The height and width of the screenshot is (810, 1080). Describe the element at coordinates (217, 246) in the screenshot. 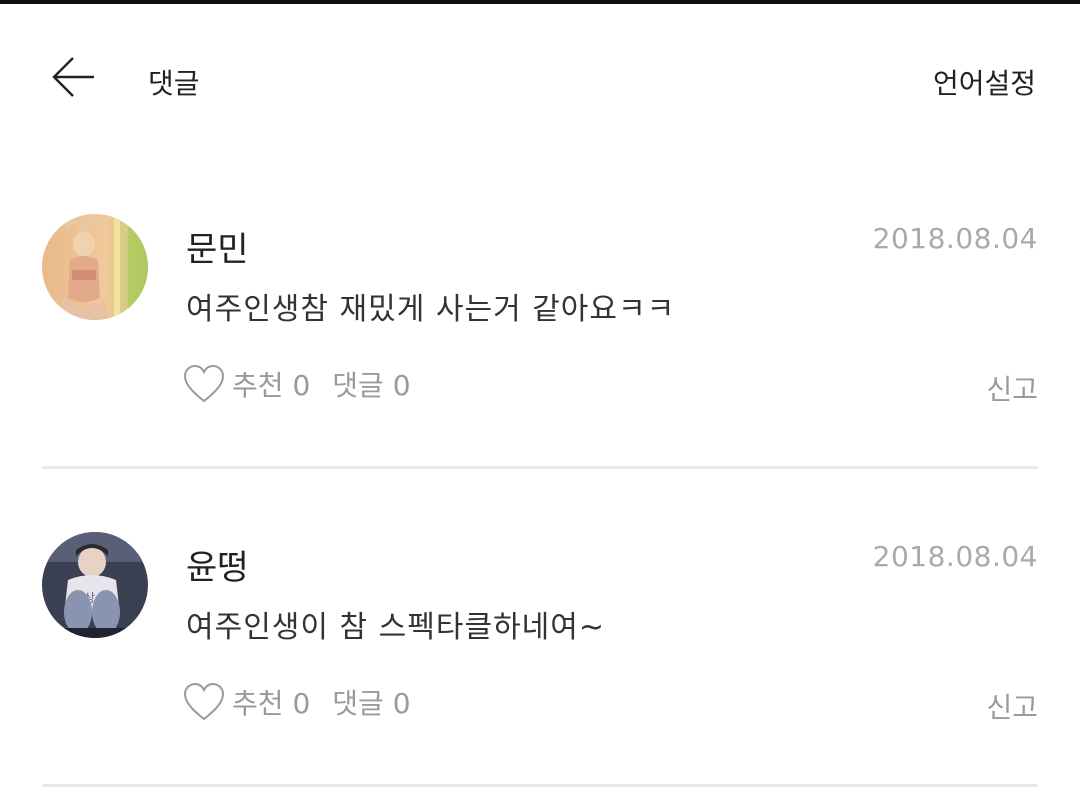

I see `comment-author: 문민` at that location.